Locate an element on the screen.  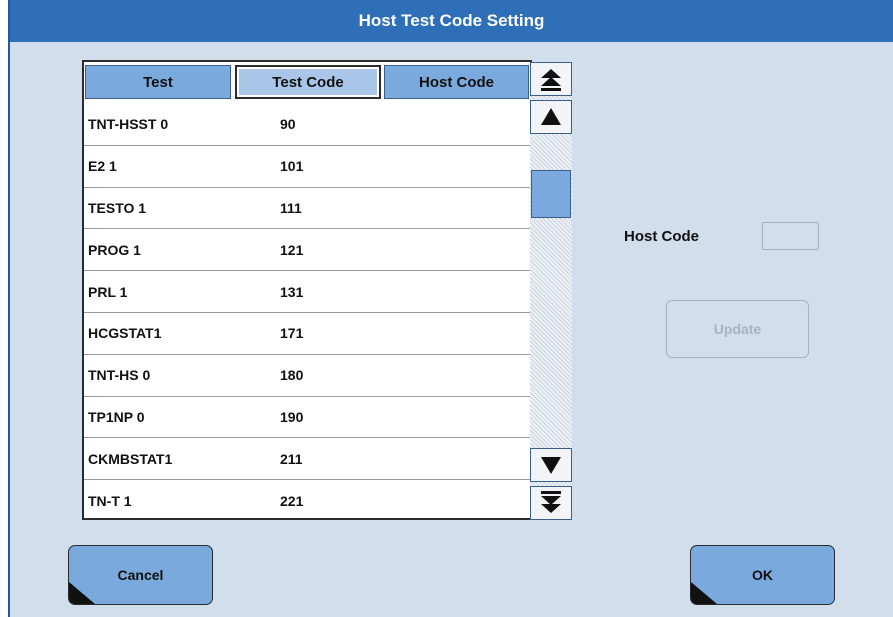
table-header: Test Test Code Host Code is located at coordinates (307, 83).